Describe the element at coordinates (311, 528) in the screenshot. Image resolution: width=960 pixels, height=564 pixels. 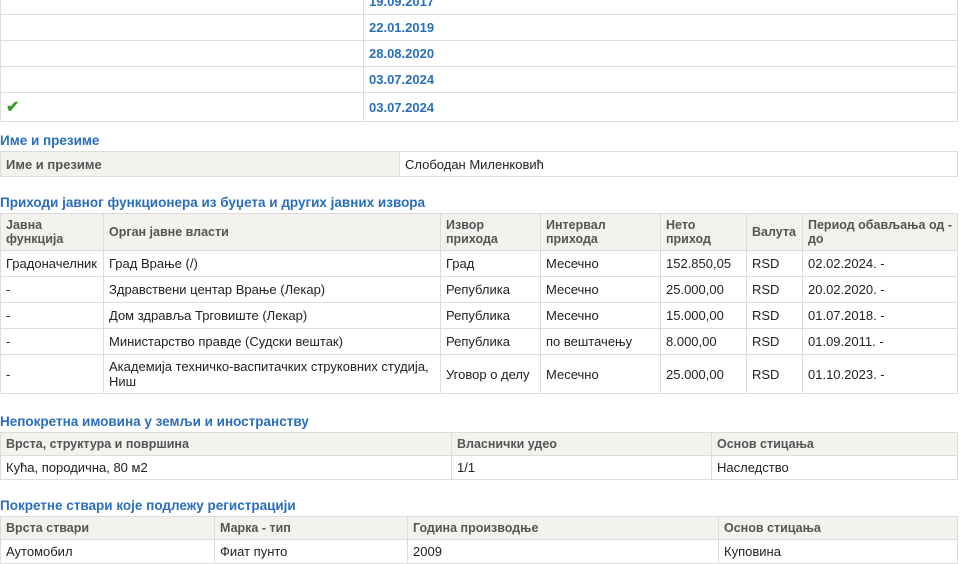
I see `column-header: Марка - тип` at that location.